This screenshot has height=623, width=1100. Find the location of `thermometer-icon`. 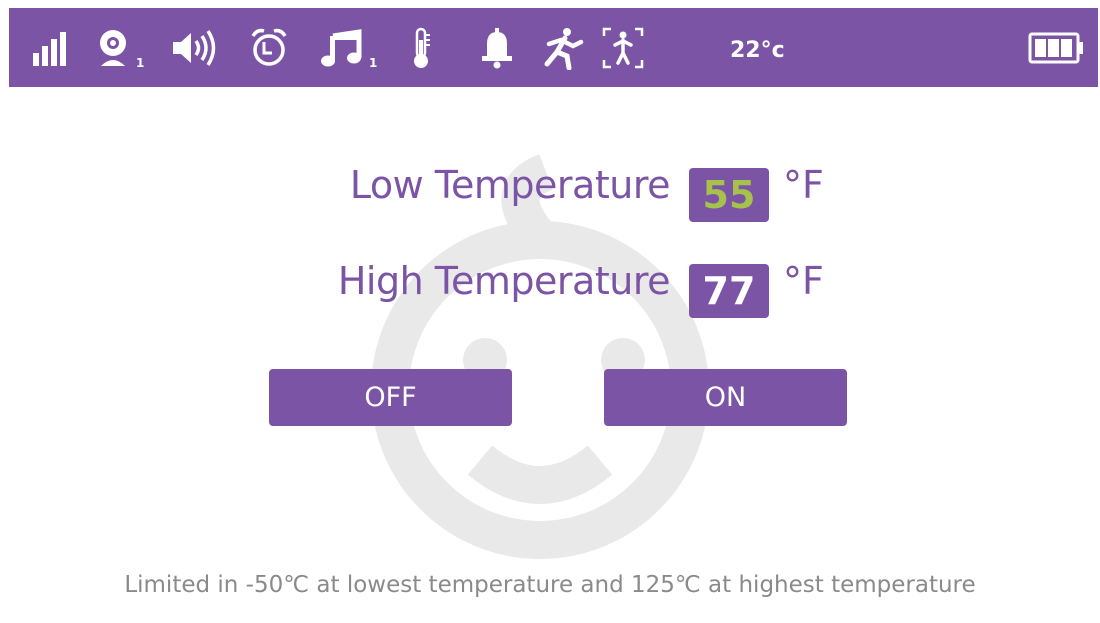

thermometer-icon is located at coordinates (422, 47).